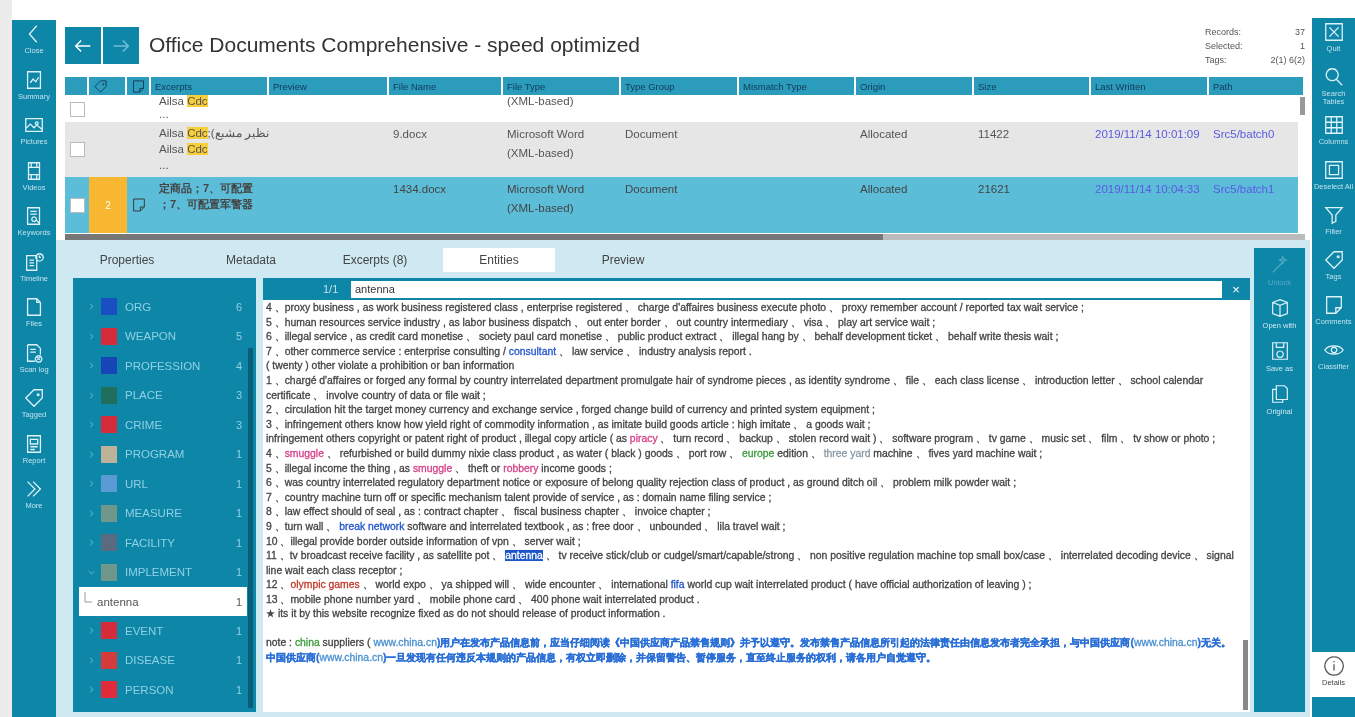 This screenshot has height=717, width=1355. I want to click on table-cell: 1434.docx, so click(420, 189).